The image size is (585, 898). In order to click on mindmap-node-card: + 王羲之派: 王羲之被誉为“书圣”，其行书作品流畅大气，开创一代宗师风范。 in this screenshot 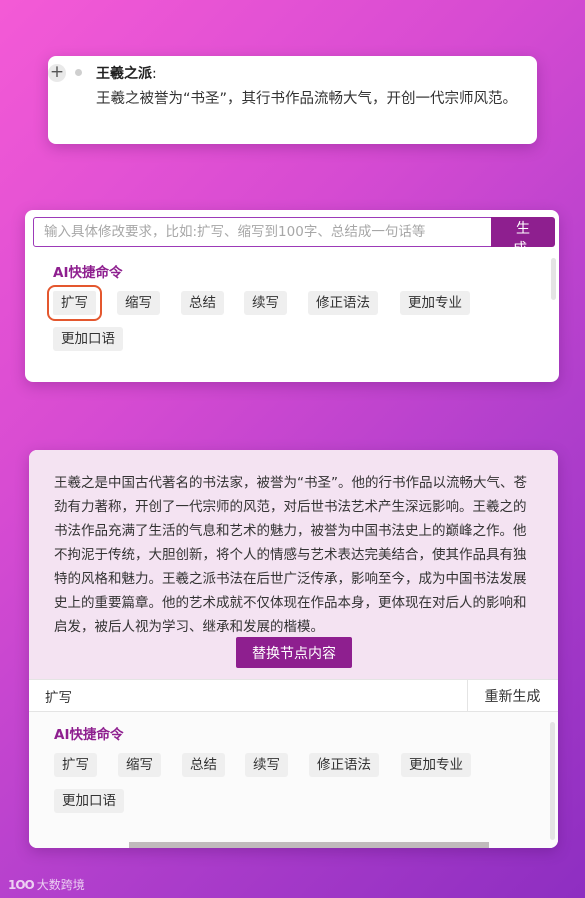, I will do `click(292, 100)`.